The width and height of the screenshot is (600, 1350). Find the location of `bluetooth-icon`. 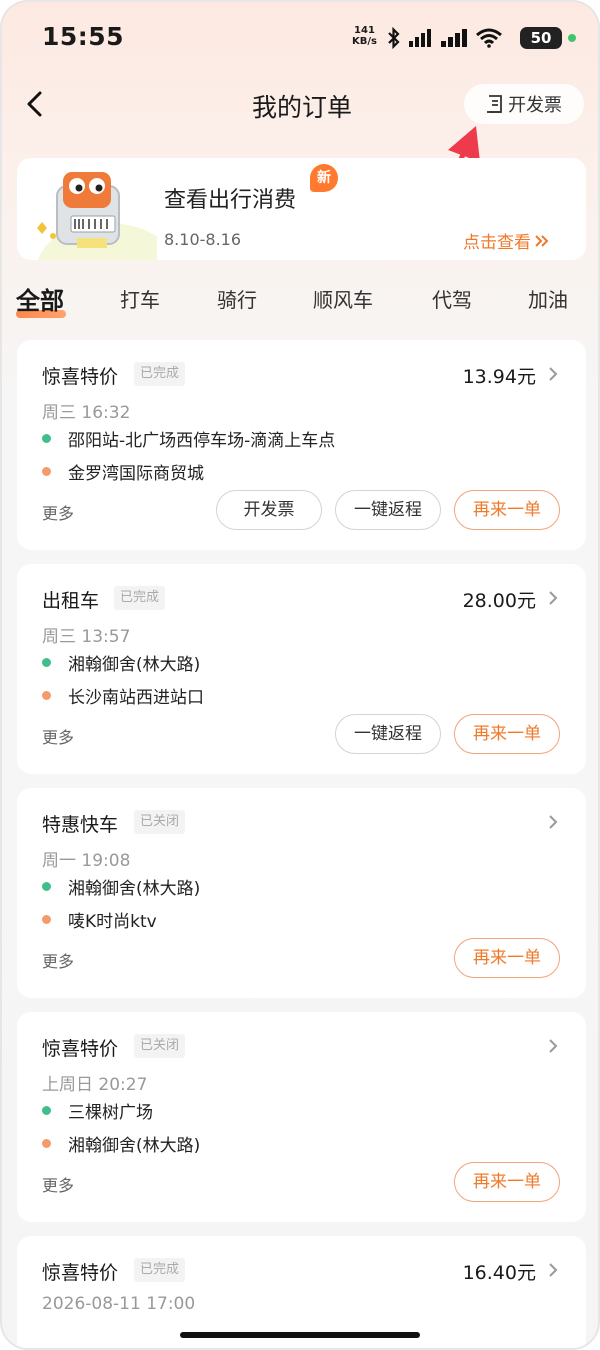

bluetooth-icon is located at coordinates (394, 38).